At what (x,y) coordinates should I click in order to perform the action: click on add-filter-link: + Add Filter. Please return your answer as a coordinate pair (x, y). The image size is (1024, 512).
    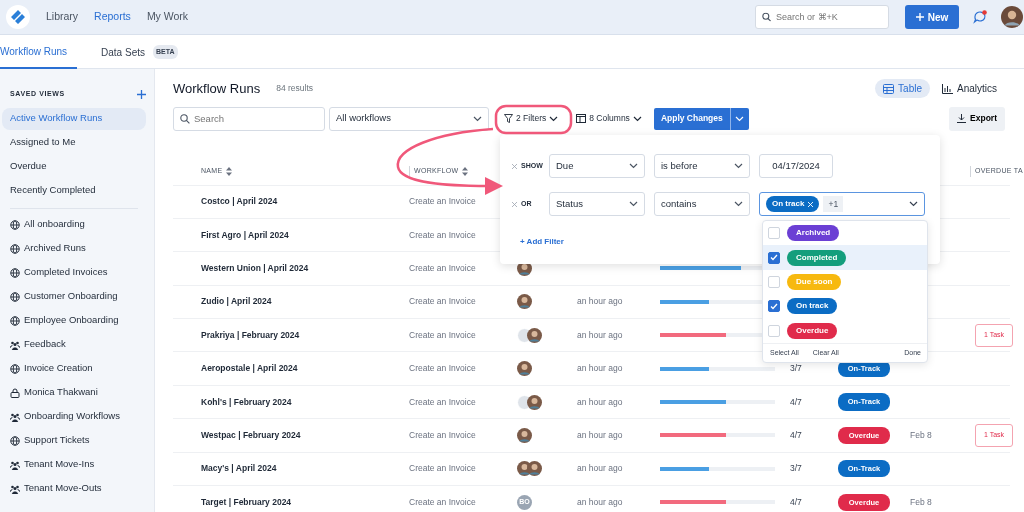
    Looking at the image, I should click on (542, 242).